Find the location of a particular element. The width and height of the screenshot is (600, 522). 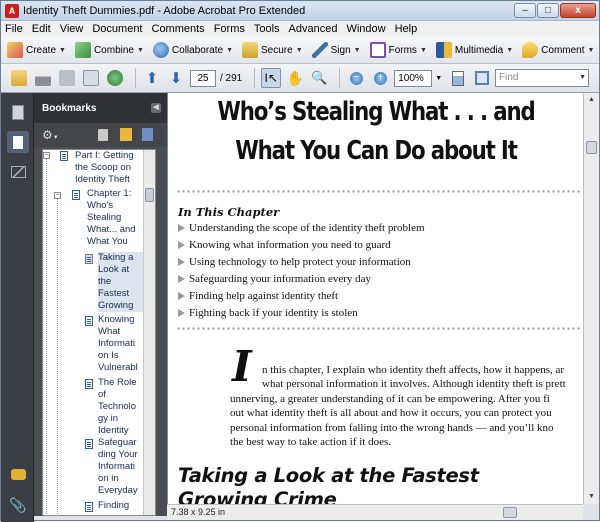

sign-button: Sign ▼ is located at coordinates (336, 50).